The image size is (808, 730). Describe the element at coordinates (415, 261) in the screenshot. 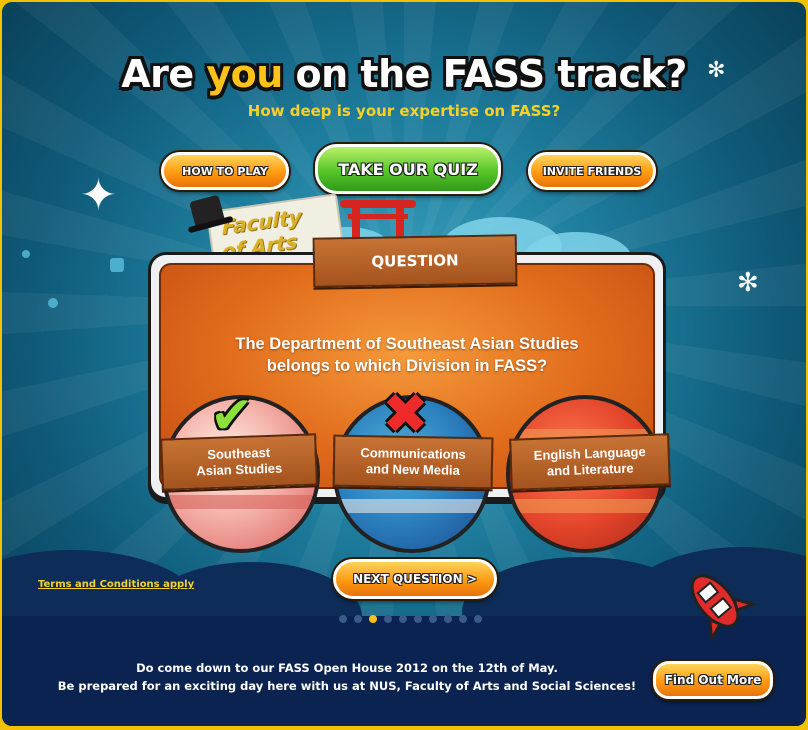

I see `question-label: QUESTION` at that location.